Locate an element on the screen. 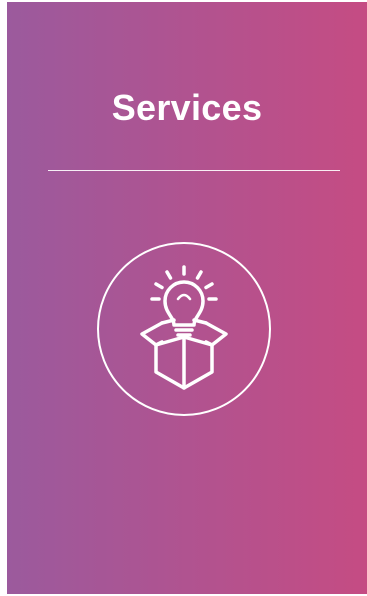 The height and width of the screenshot is (596, 367). title-divider is located at coordinates (194, 170).